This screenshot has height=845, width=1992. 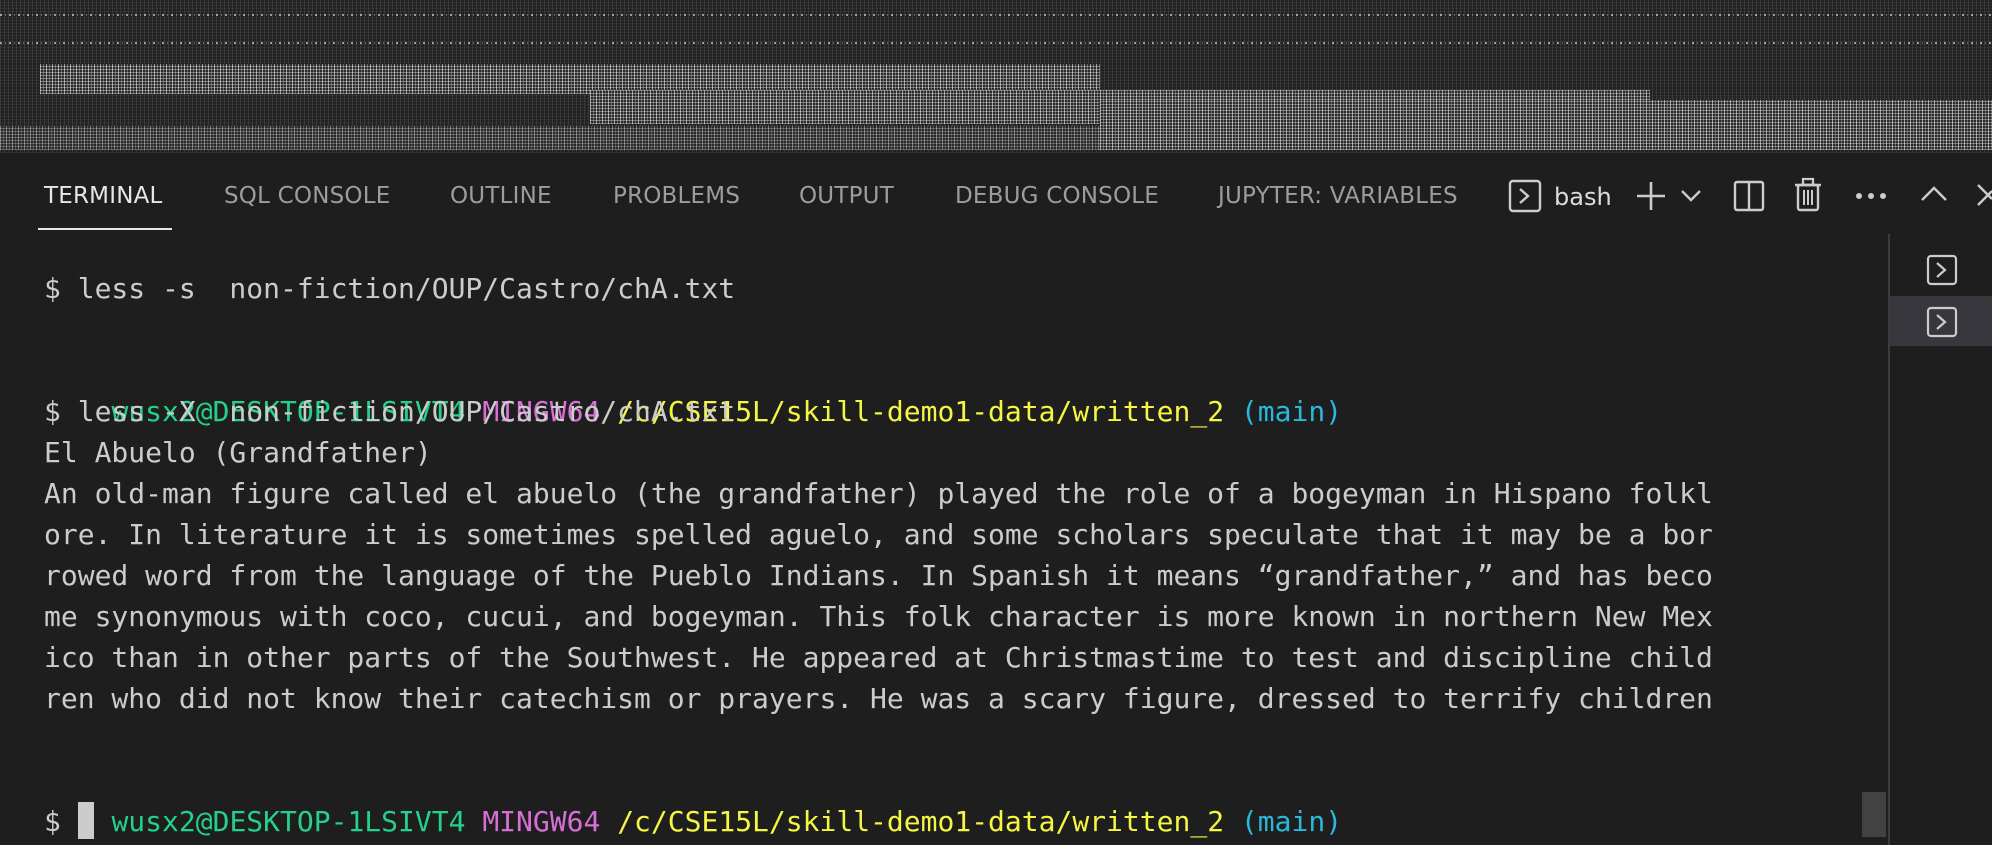 What do you see at coordinates (921, 821) in the screenshot?
I see `prompt-path: /c/CSE15L/skill-demo1-data/written_2` at bounding box center [921, 821].